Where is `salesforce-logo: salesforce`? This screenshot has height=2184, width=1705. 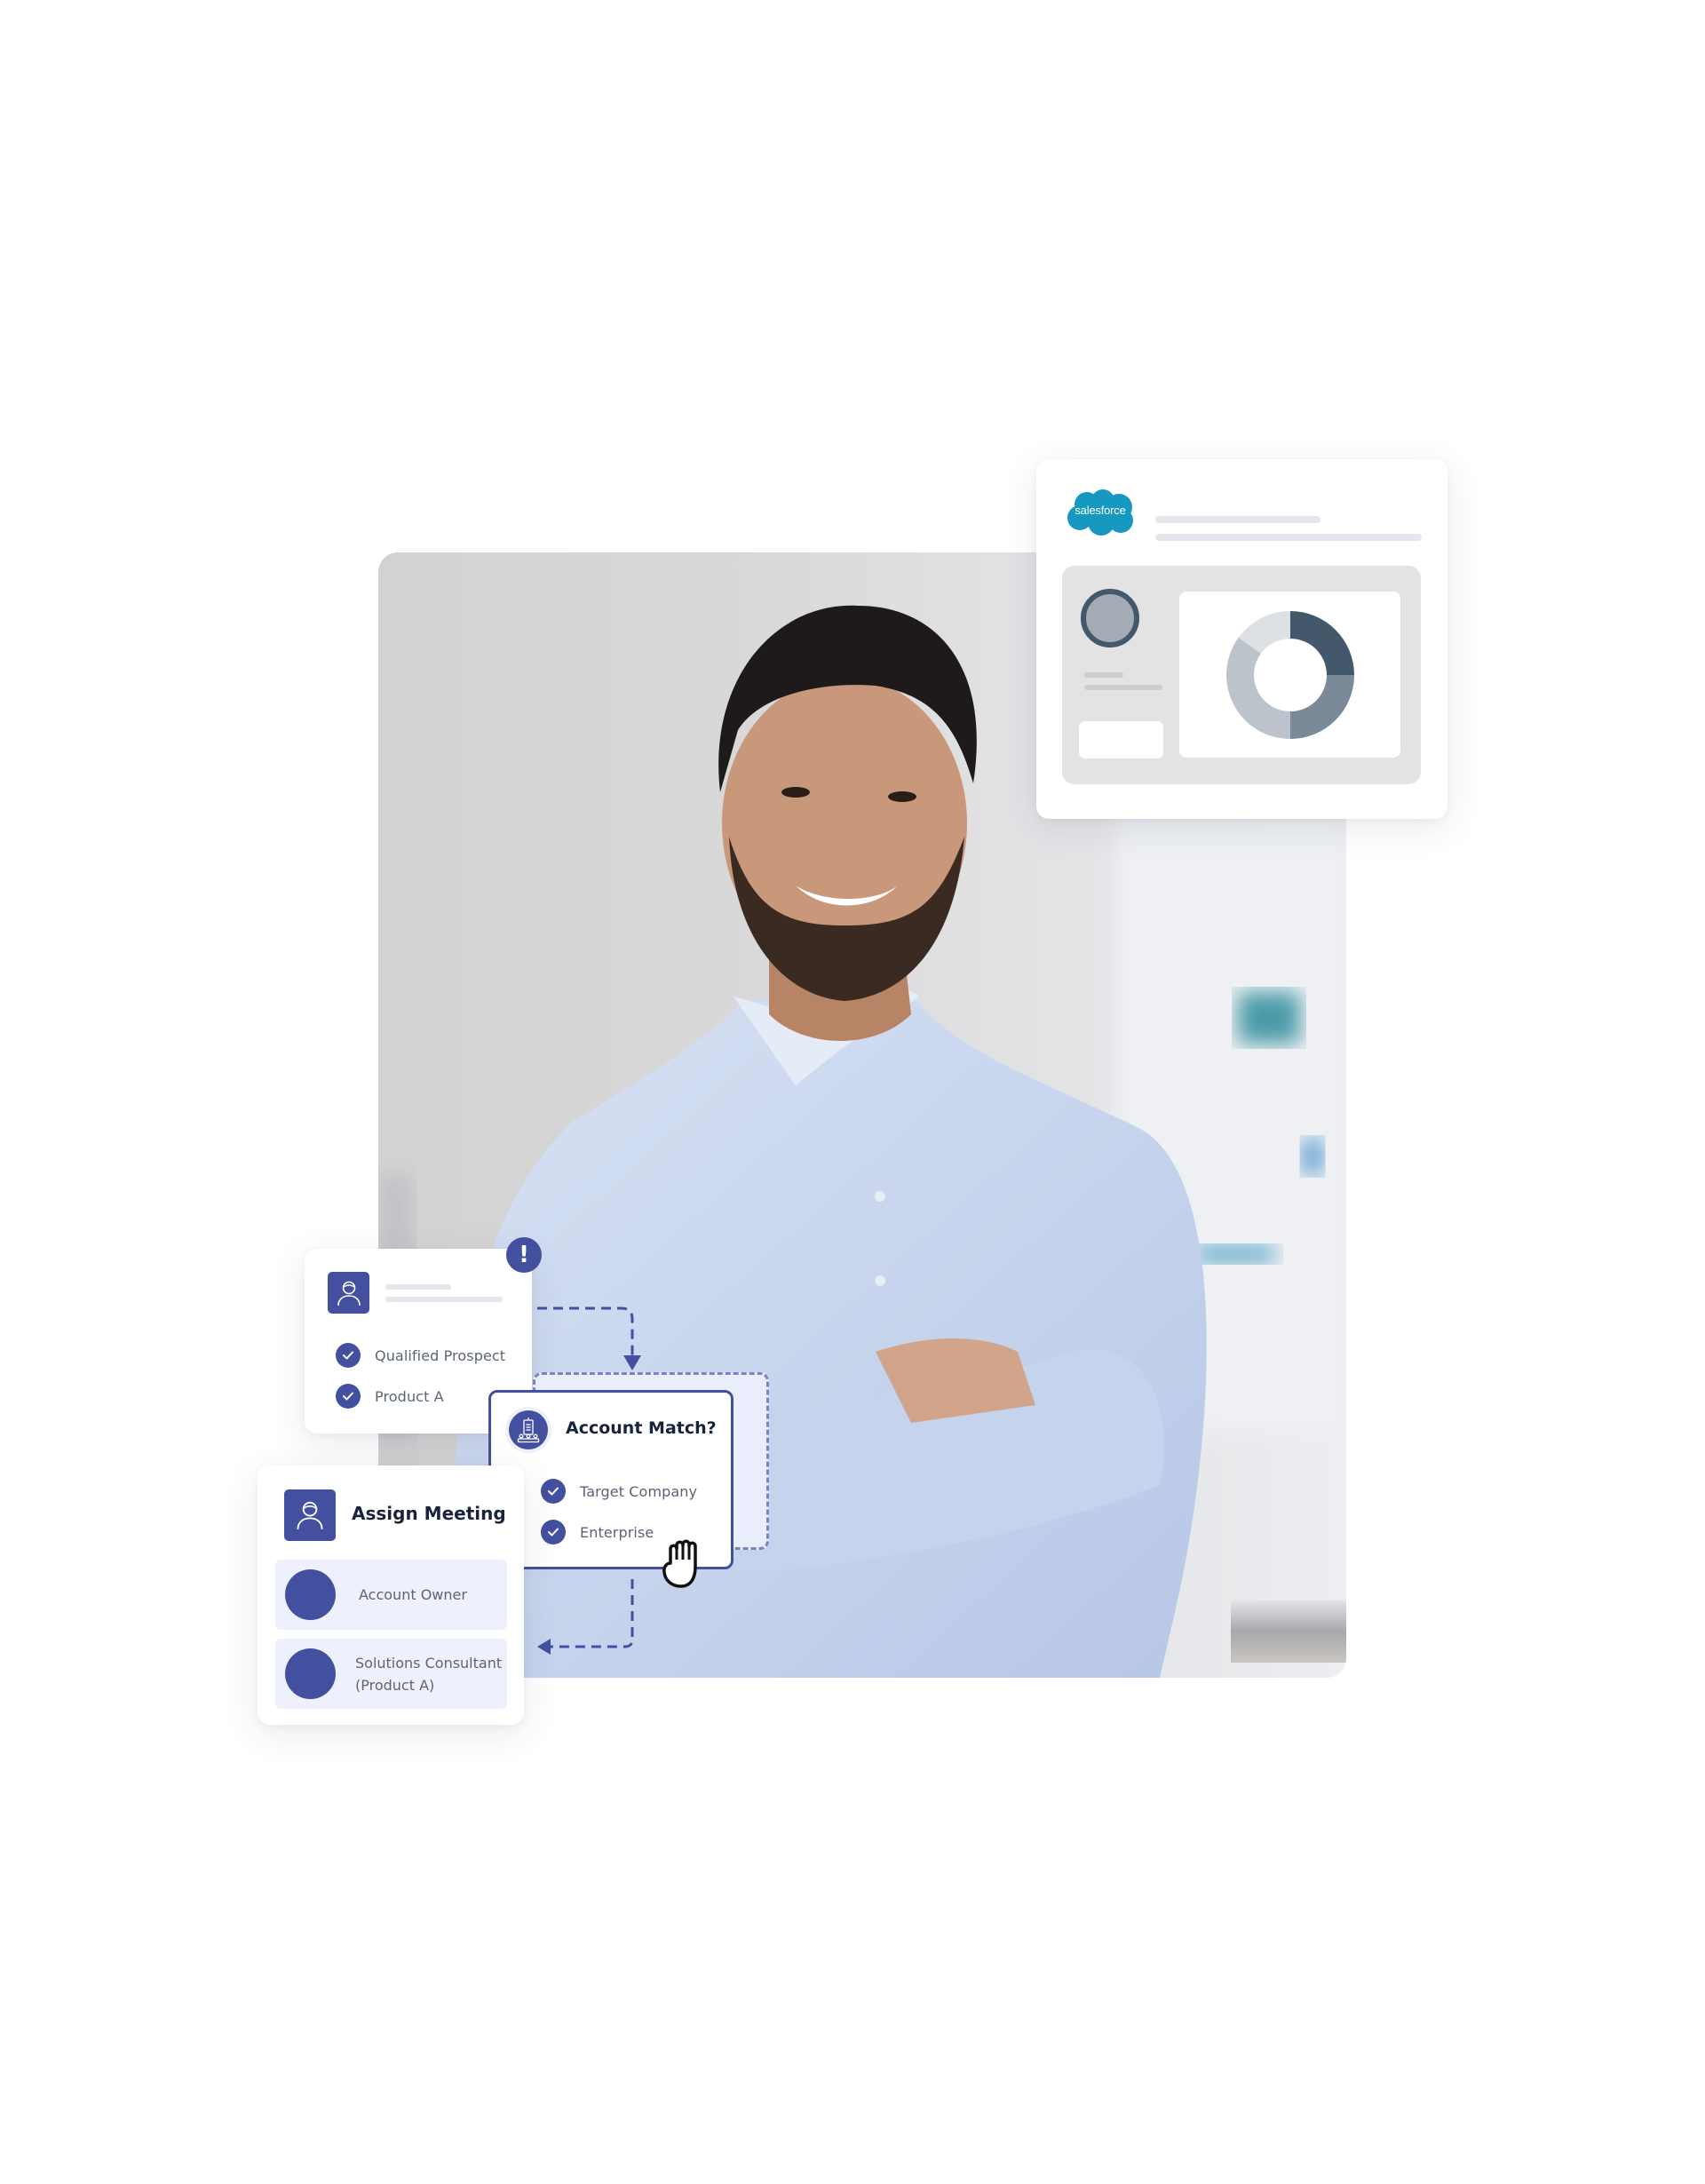
salesforce-logo: salesforce is located at coordinates (1101, 512).